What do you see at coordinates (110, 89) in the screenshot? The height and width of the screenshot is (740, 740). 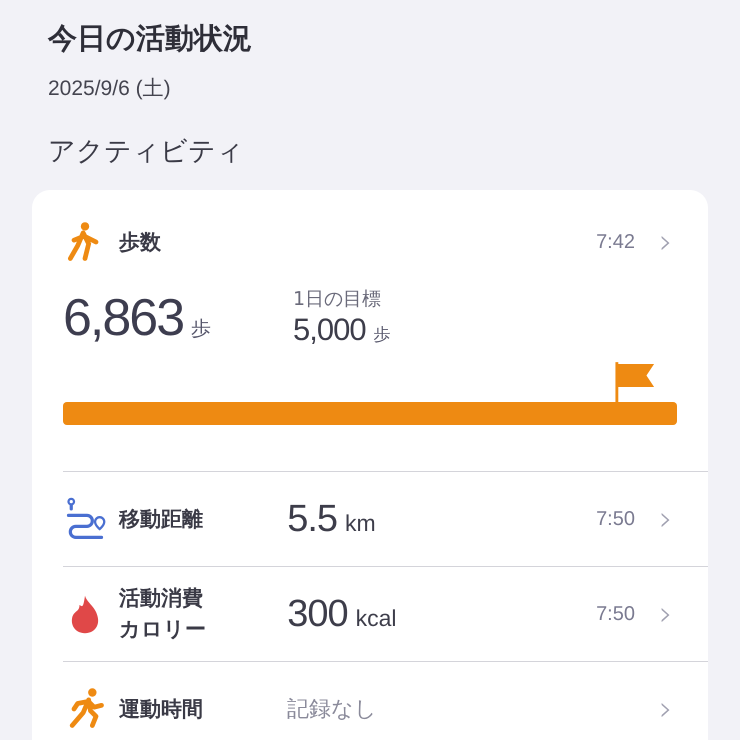 I see `date-text: 2025/9/6 (土)` at bounding box center [110, 89].